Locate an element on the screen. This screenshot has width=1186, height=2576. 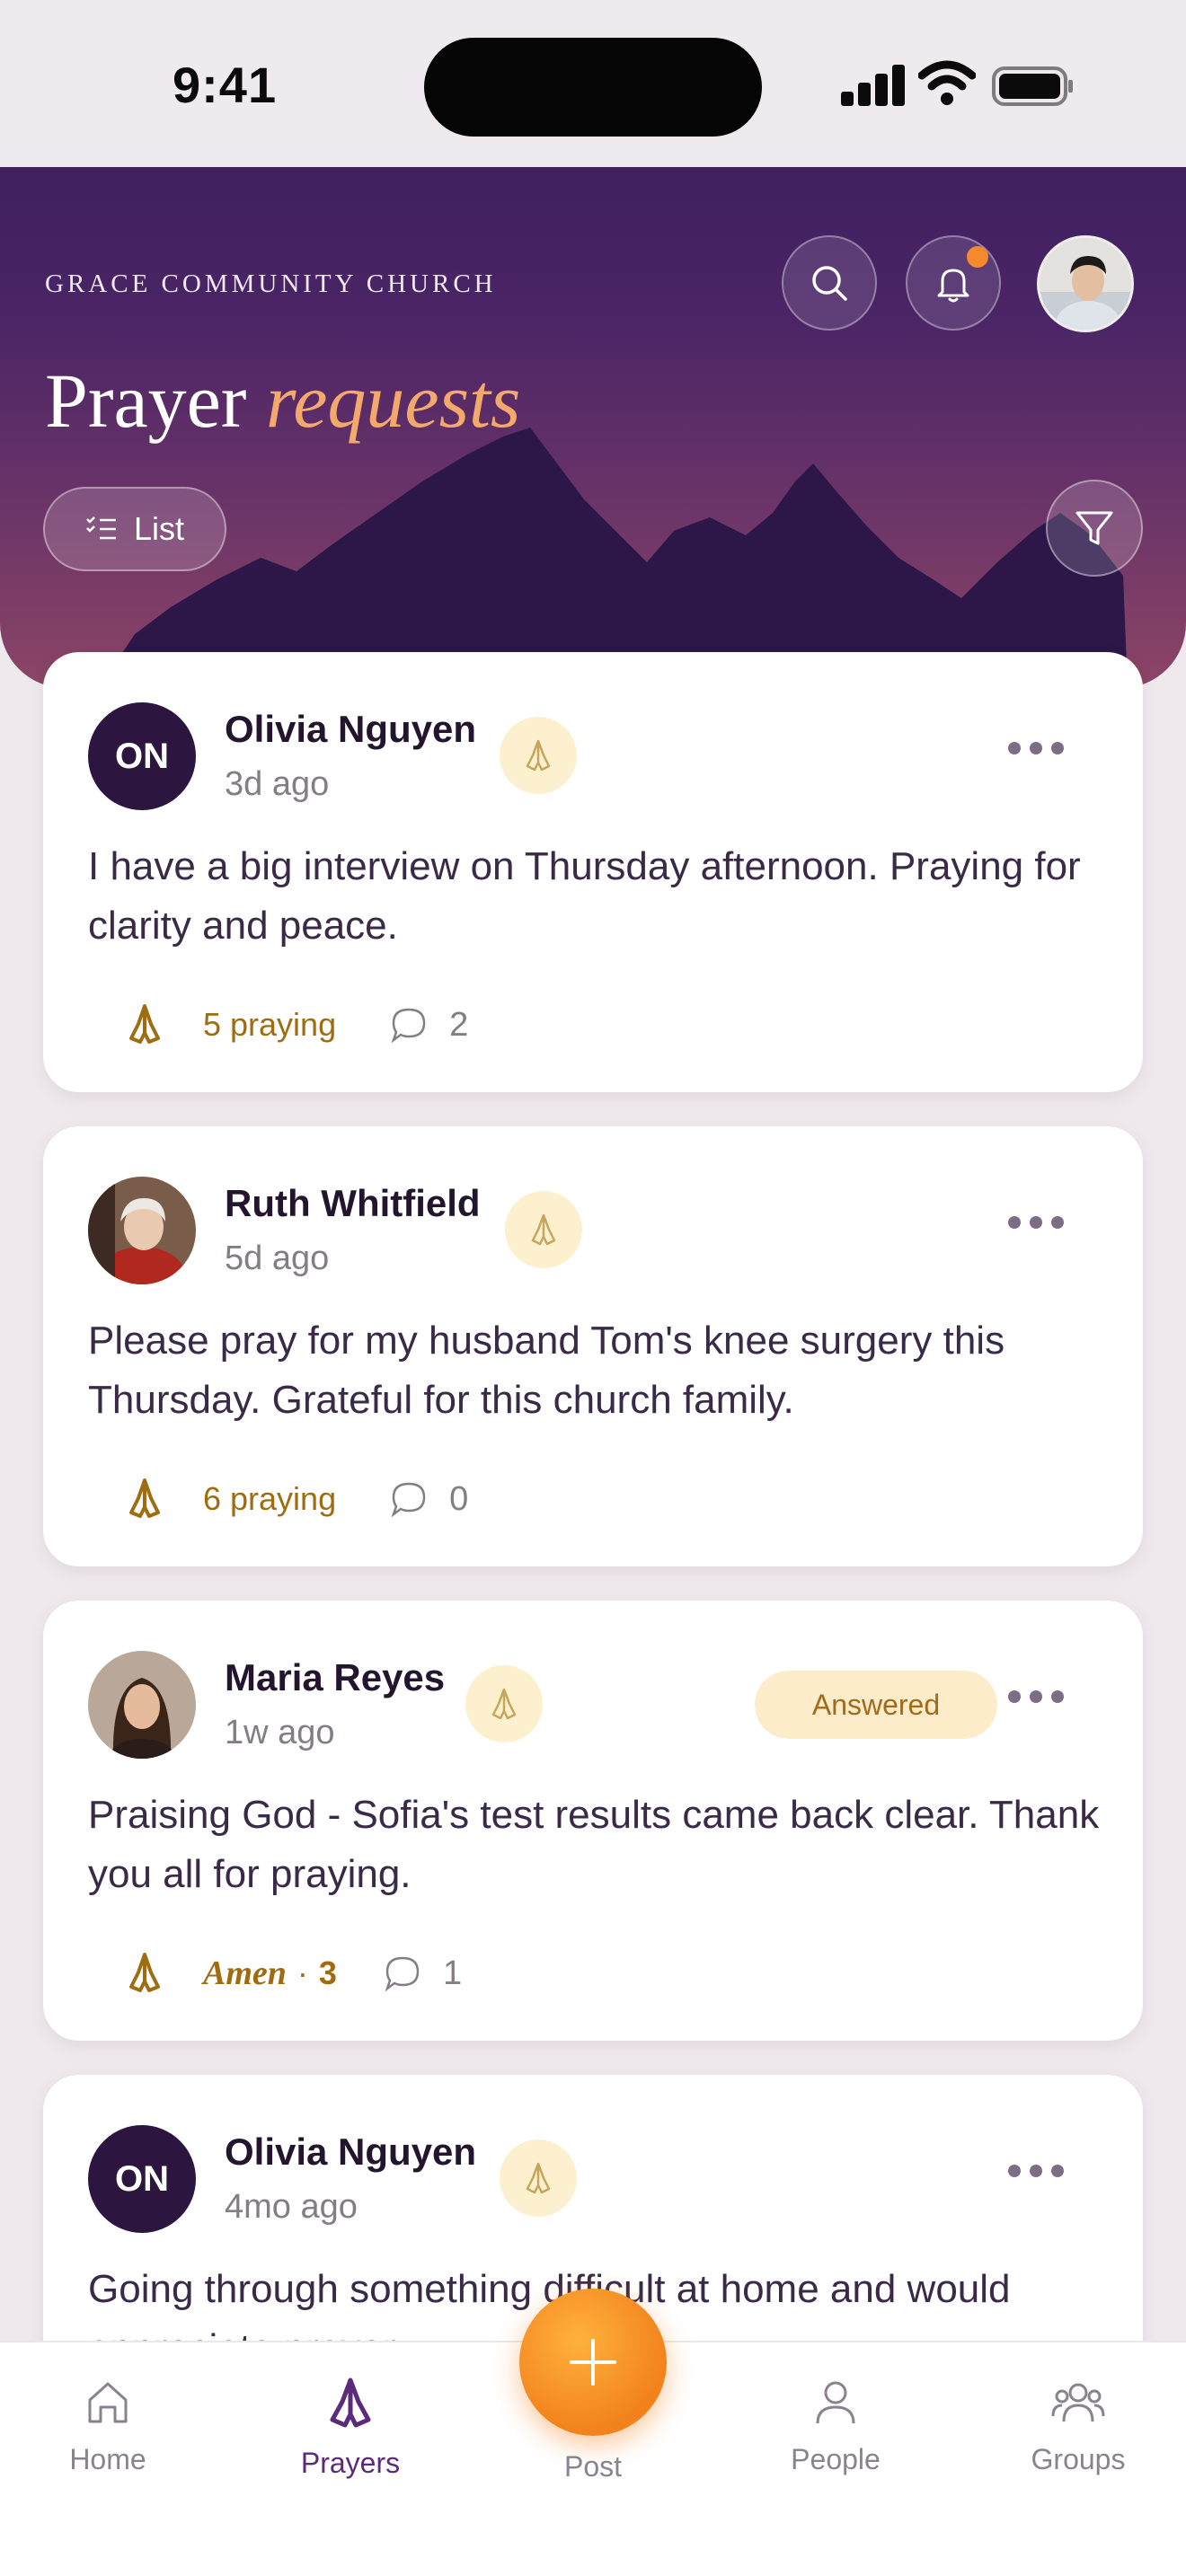
filter-icon is located at coordinates (1094, 528).